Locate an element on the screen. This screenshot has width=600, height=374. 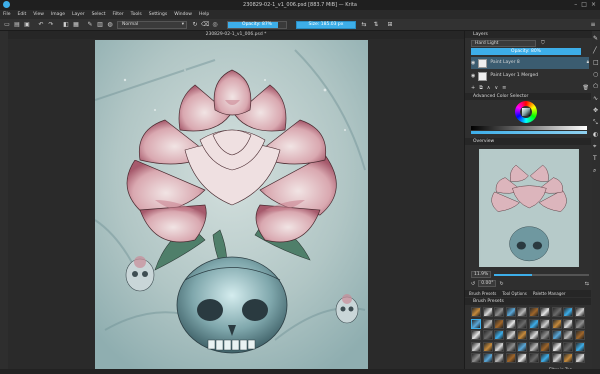
ellipse-tool-icon: ○ is located at coordinates (595, 74).